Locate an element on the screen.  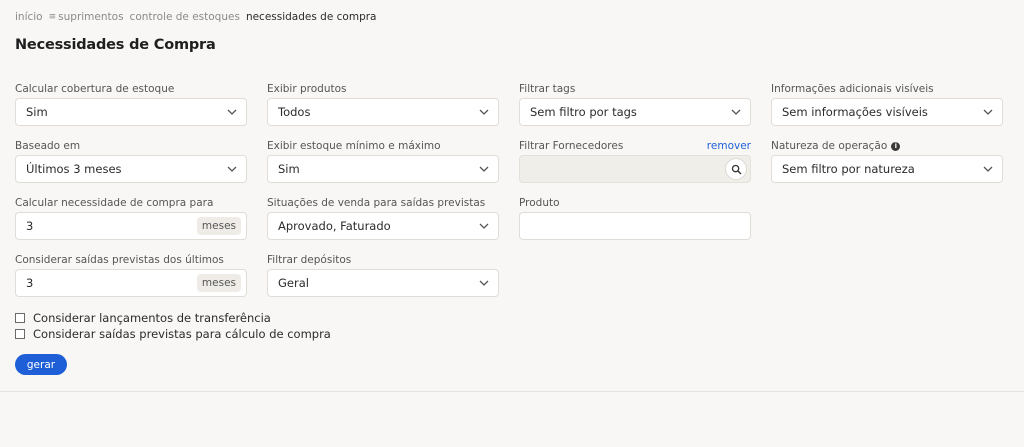
calc-coverage-select: Sim is located at coordinates (131, 112).